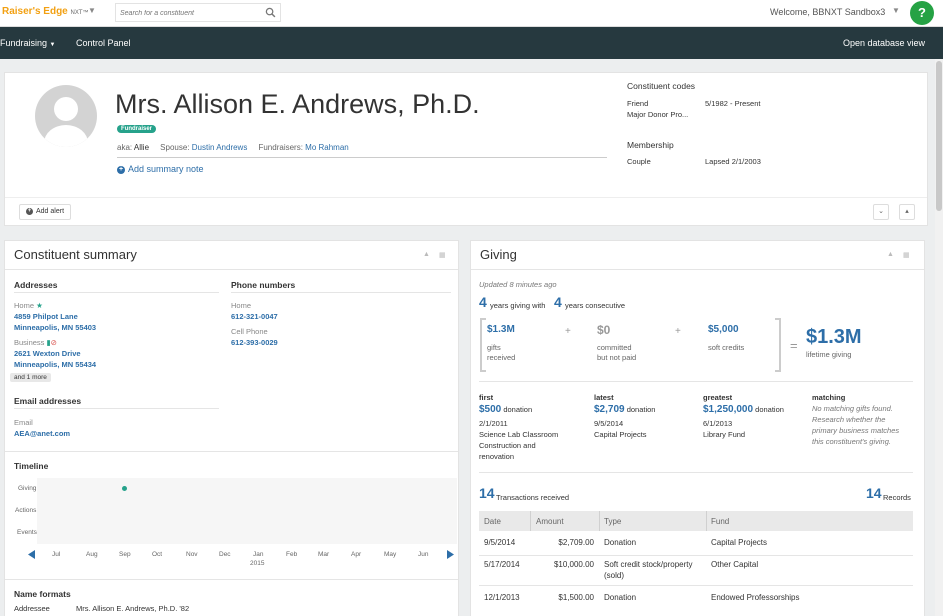 The image size is (943, 616). What do you see at coordinates (720, 521) in the screenshot?
I see `col-header-fund: Fund` at bounding box center [720, 521].